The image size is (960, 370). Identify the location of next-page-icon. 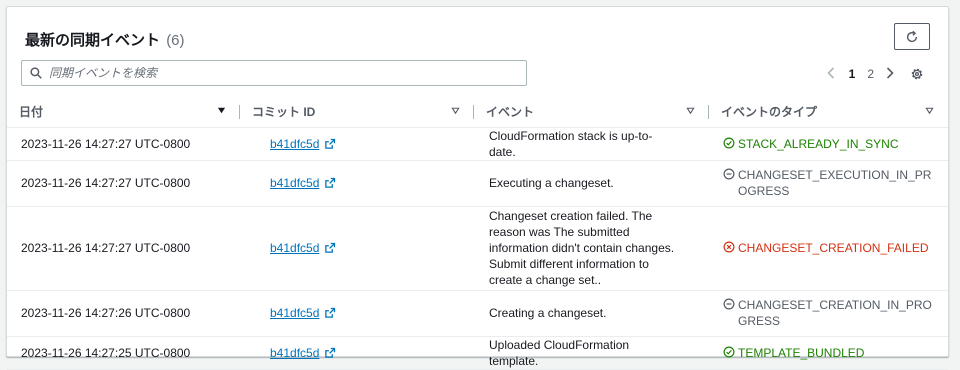
(890, 74).